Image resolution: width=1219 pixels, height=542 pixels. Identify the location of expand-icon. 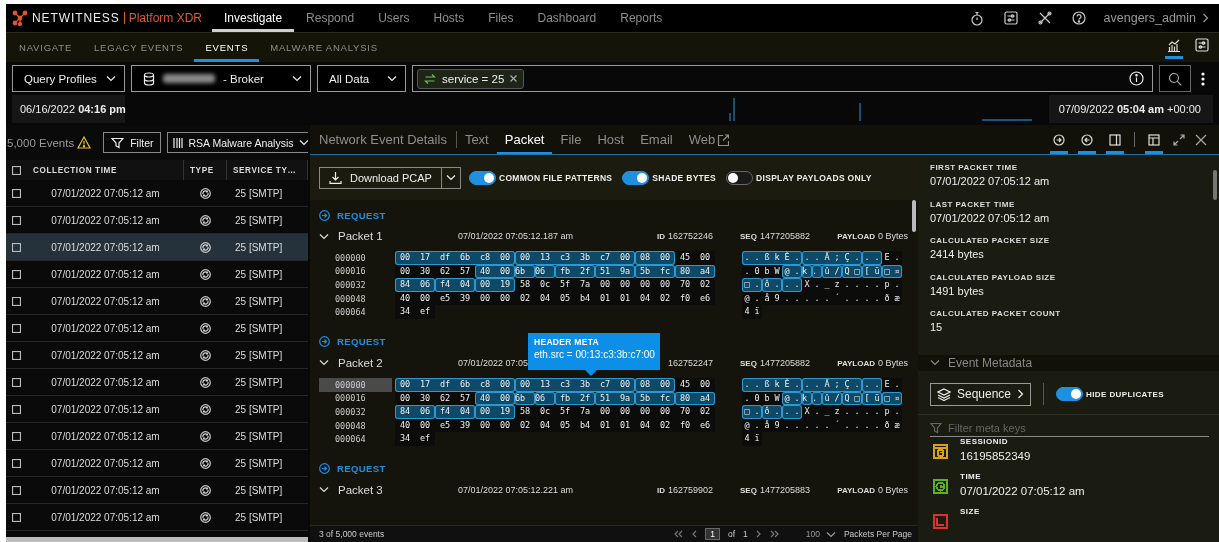
(1179, 139).